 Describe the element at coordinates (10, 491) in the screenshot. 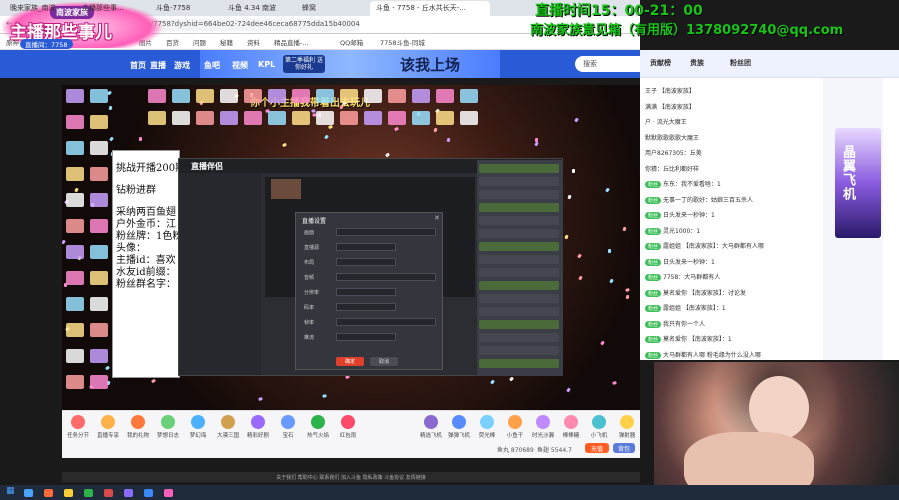

I see `windows-start-icon: ▦` at that location.